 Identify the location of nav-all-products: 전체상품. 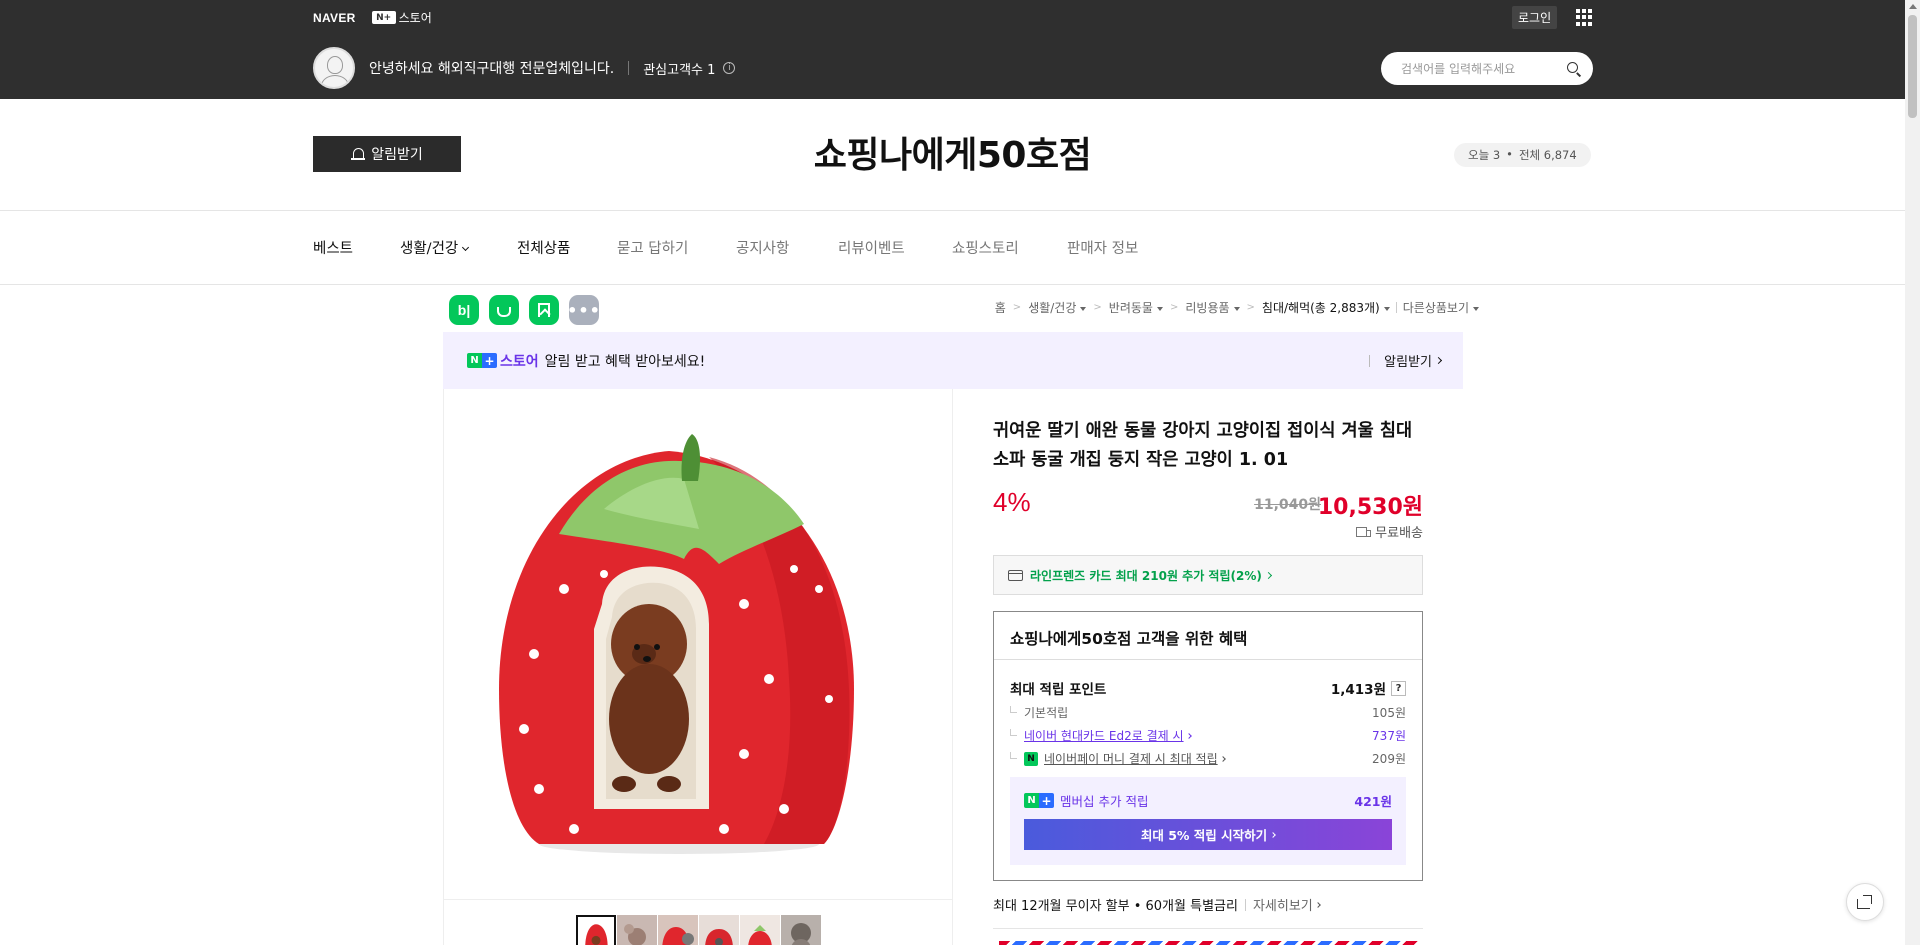
(543, 247).